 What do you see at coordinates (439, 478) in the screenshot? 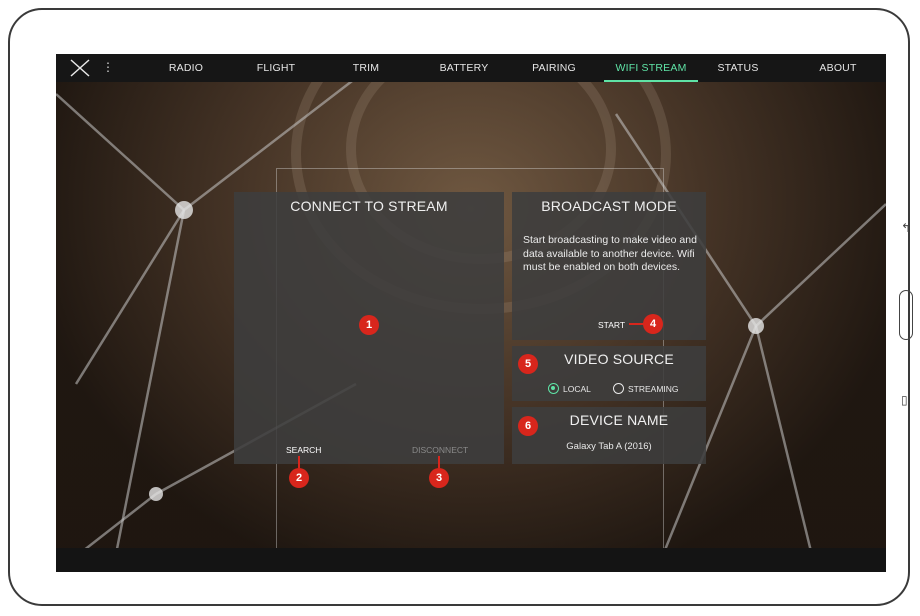
I see `callout-badge-3: 3` at bounding box center [439, 478].